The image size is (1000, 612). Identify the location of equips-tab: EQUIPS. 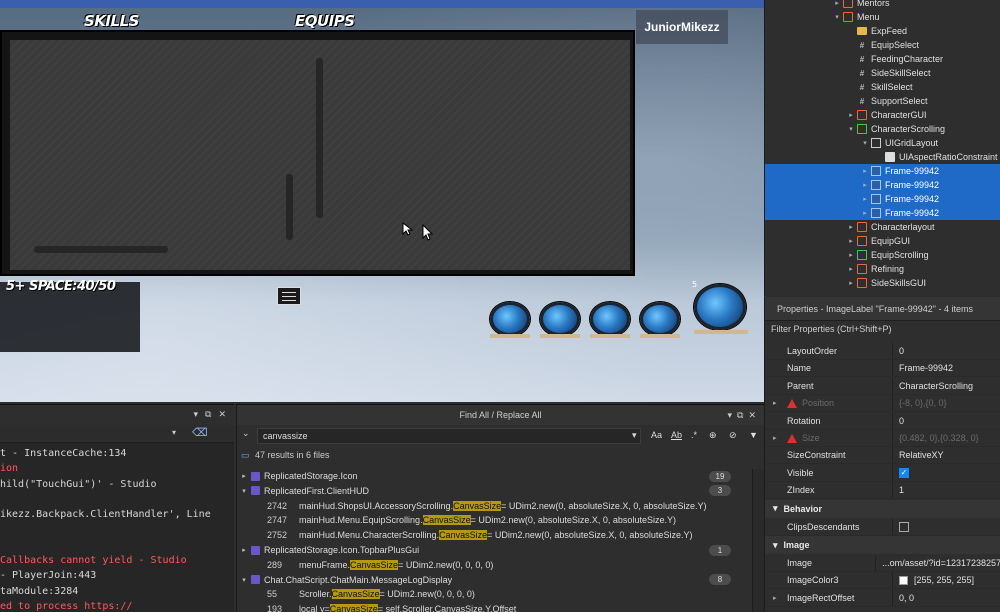
(325, 21).